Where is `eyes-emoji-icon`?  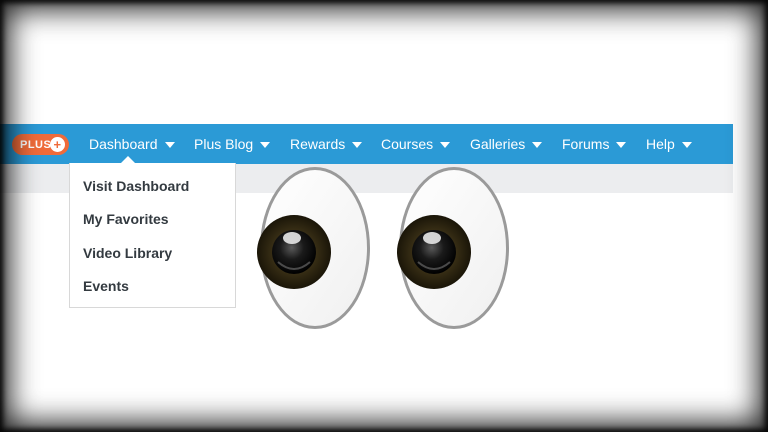 eyes-emoji-icon is located at coordinates (383, 248).